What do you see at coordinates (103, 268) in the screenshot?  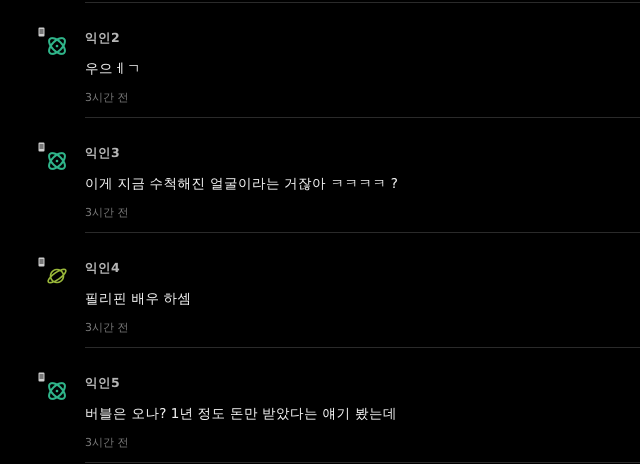 I see `author-name: 익인4` at bounding box center [103, 268].